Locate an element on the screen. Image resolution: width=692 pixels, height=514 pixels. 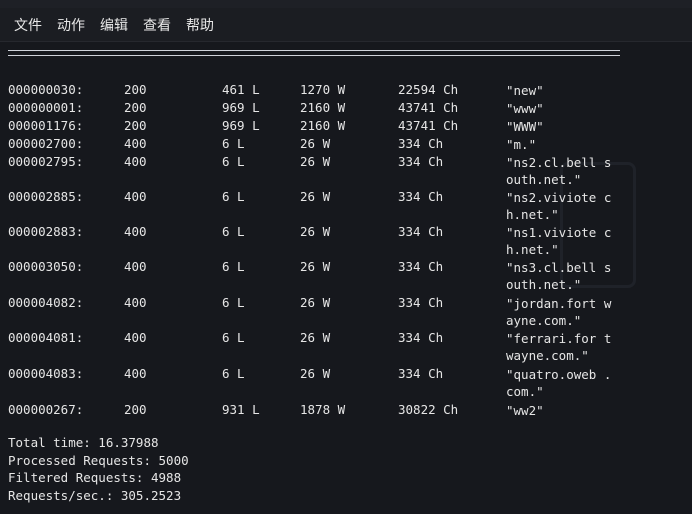
results-separator is located at coordinates (314, 53).